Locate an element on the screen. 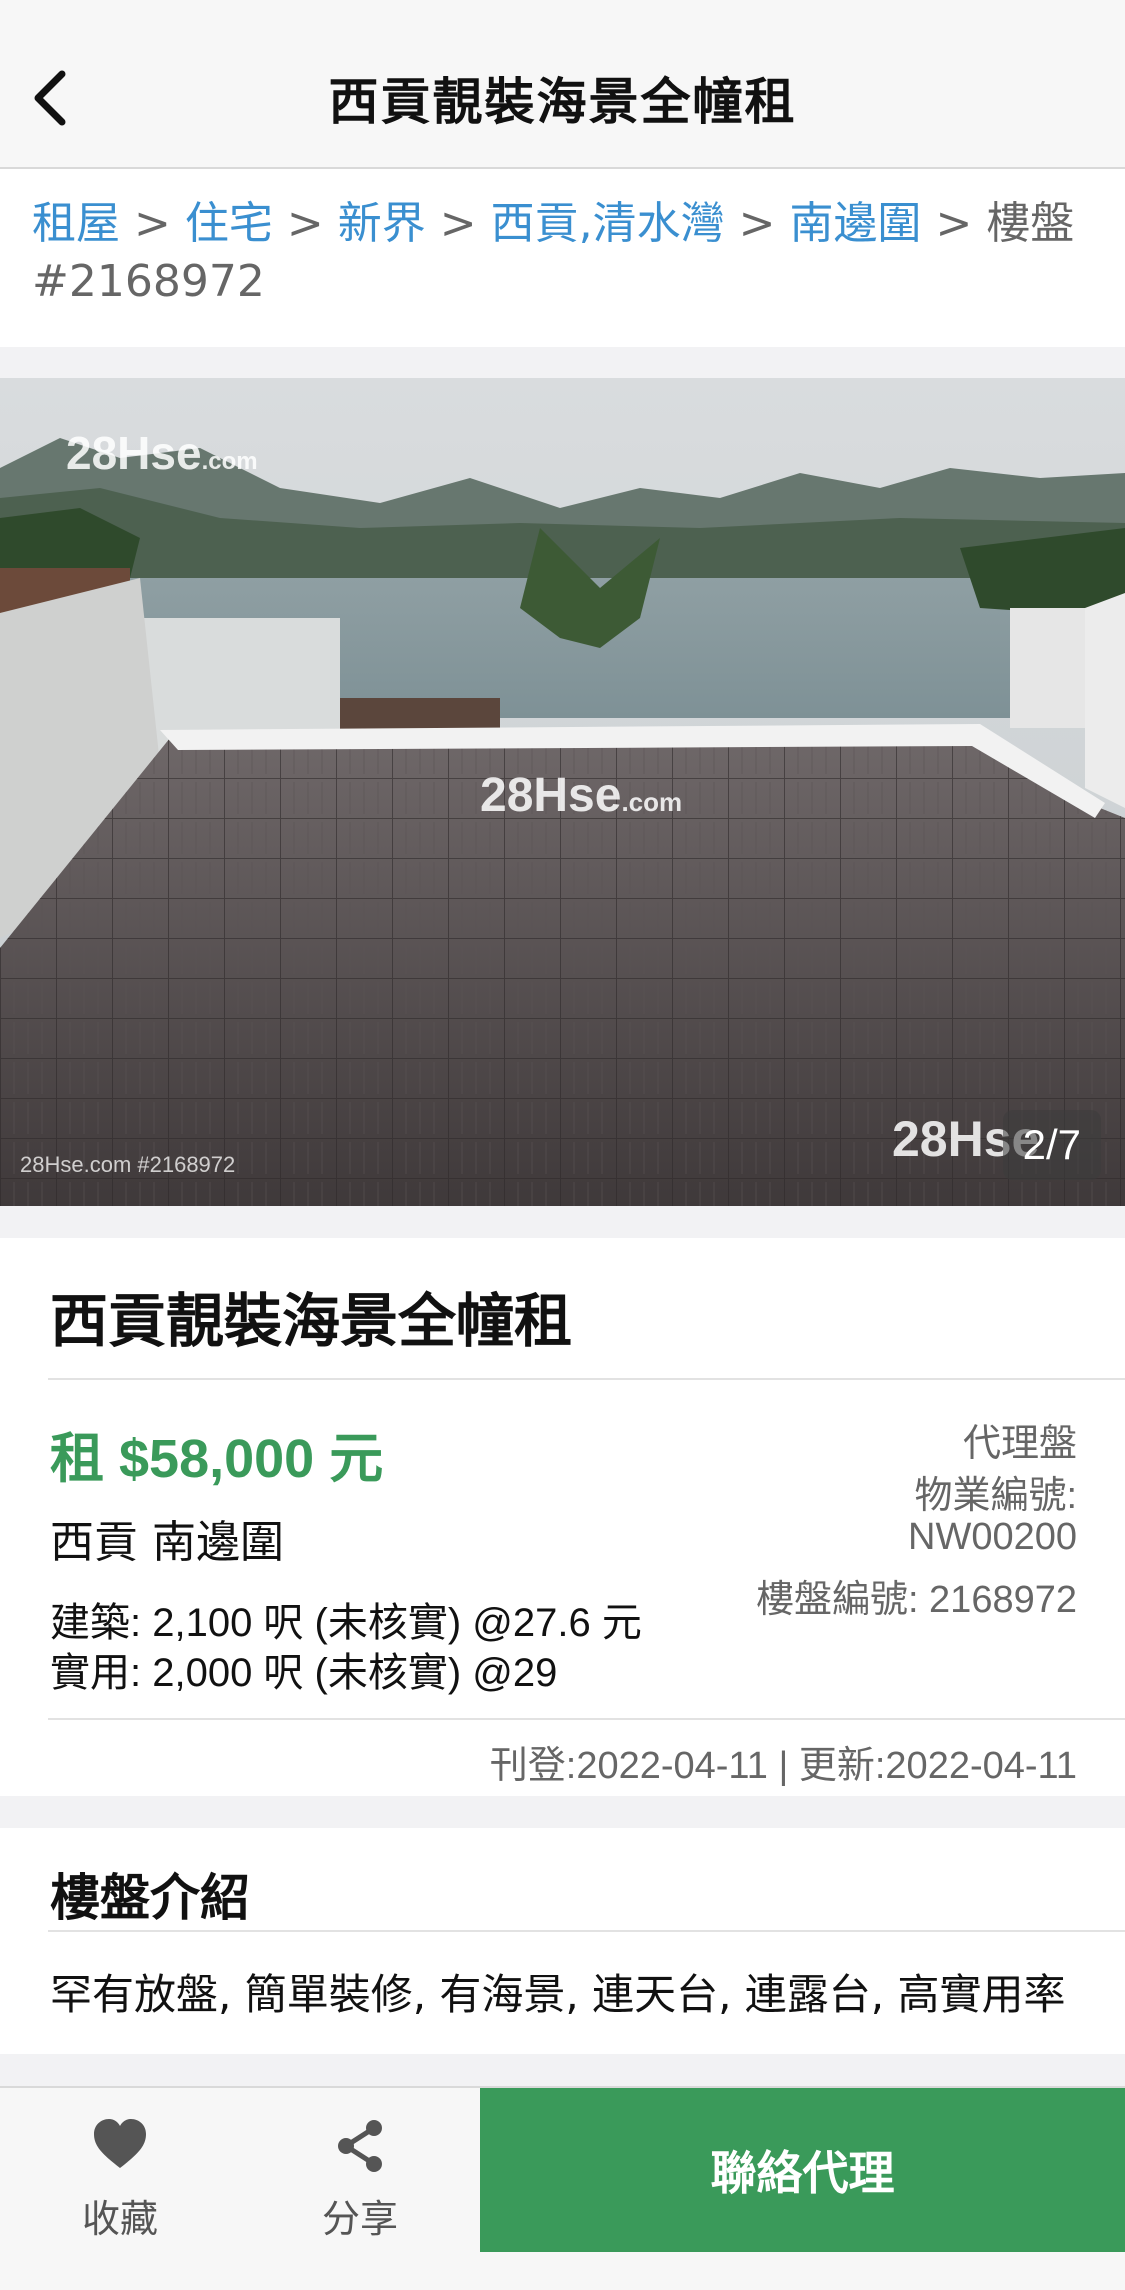 This screenshot has height=2290, width=1125. share-button: 分享 is located at coordinates (360, 2173).